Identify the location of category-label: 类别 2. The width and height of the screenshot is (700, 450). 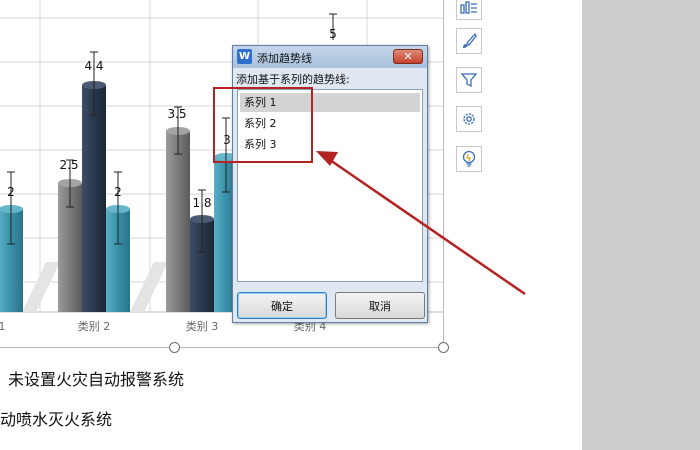
(94, 326).